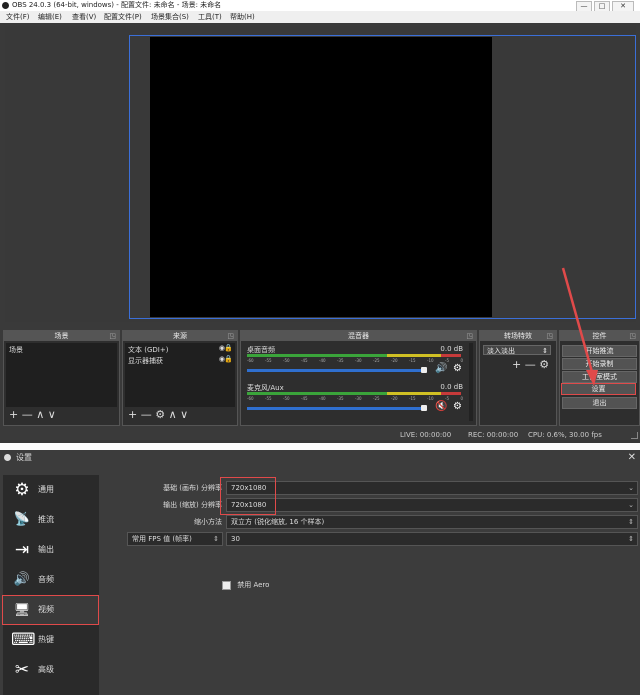 The image size is (640, 695). What do you see at coordinates (632, 457) in the screenshot?
I see `close-icon: ✕` at bounding box center [632, 457].